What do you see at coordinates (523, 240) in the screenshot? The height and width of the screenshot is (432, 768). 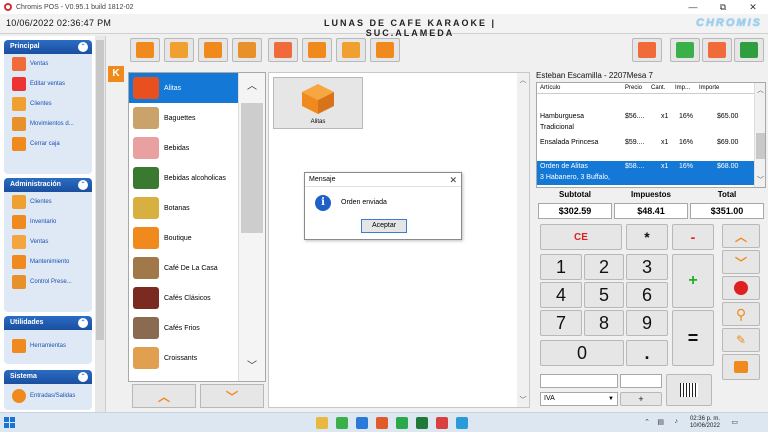 I see `product-scrollbar: ︿ ﹀` at bounding box center [523, 240].